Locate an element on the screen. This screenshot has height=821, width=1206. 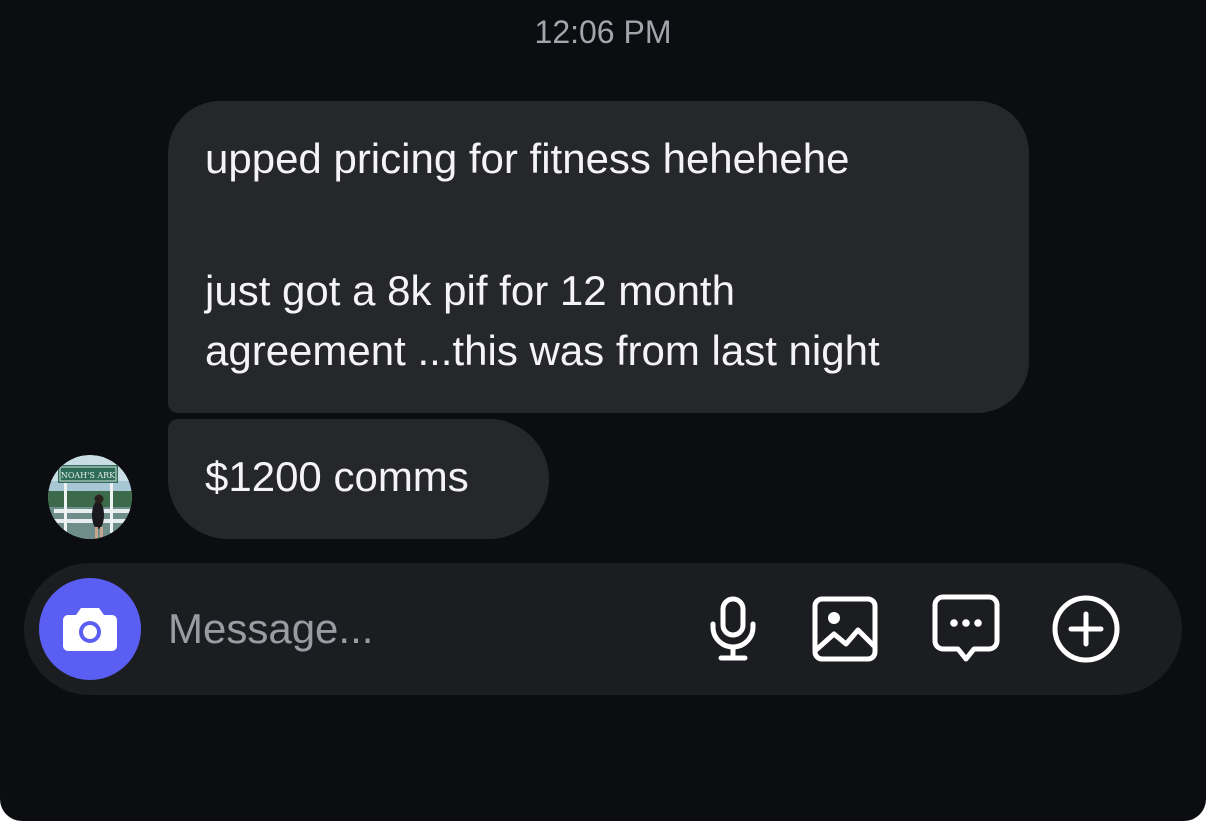
image-icon is located at coordinates (845, 629).